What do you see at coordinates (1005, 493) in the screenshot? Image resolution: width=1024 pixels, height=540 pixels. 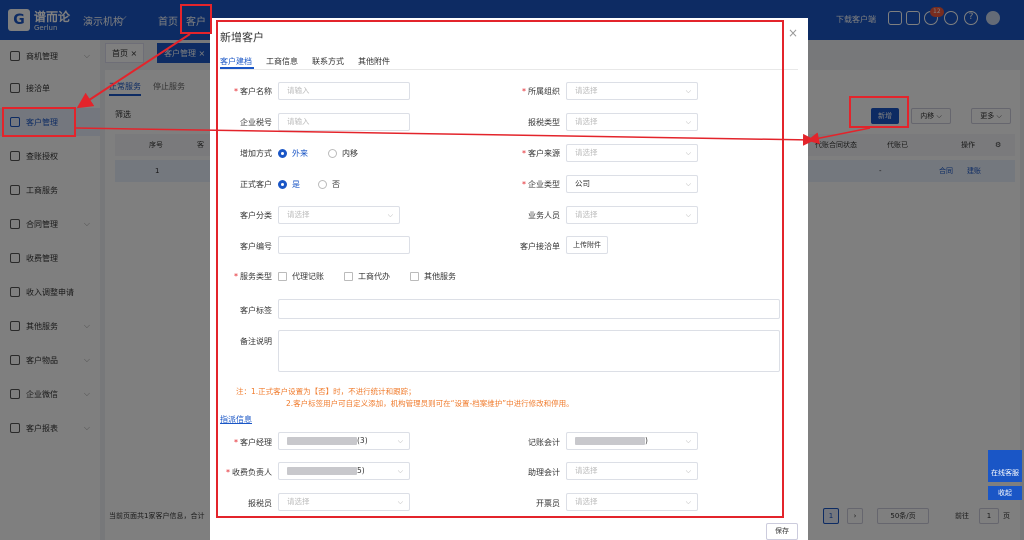 I see `collapse-button: 收起` at bounding box center [1005, 493].